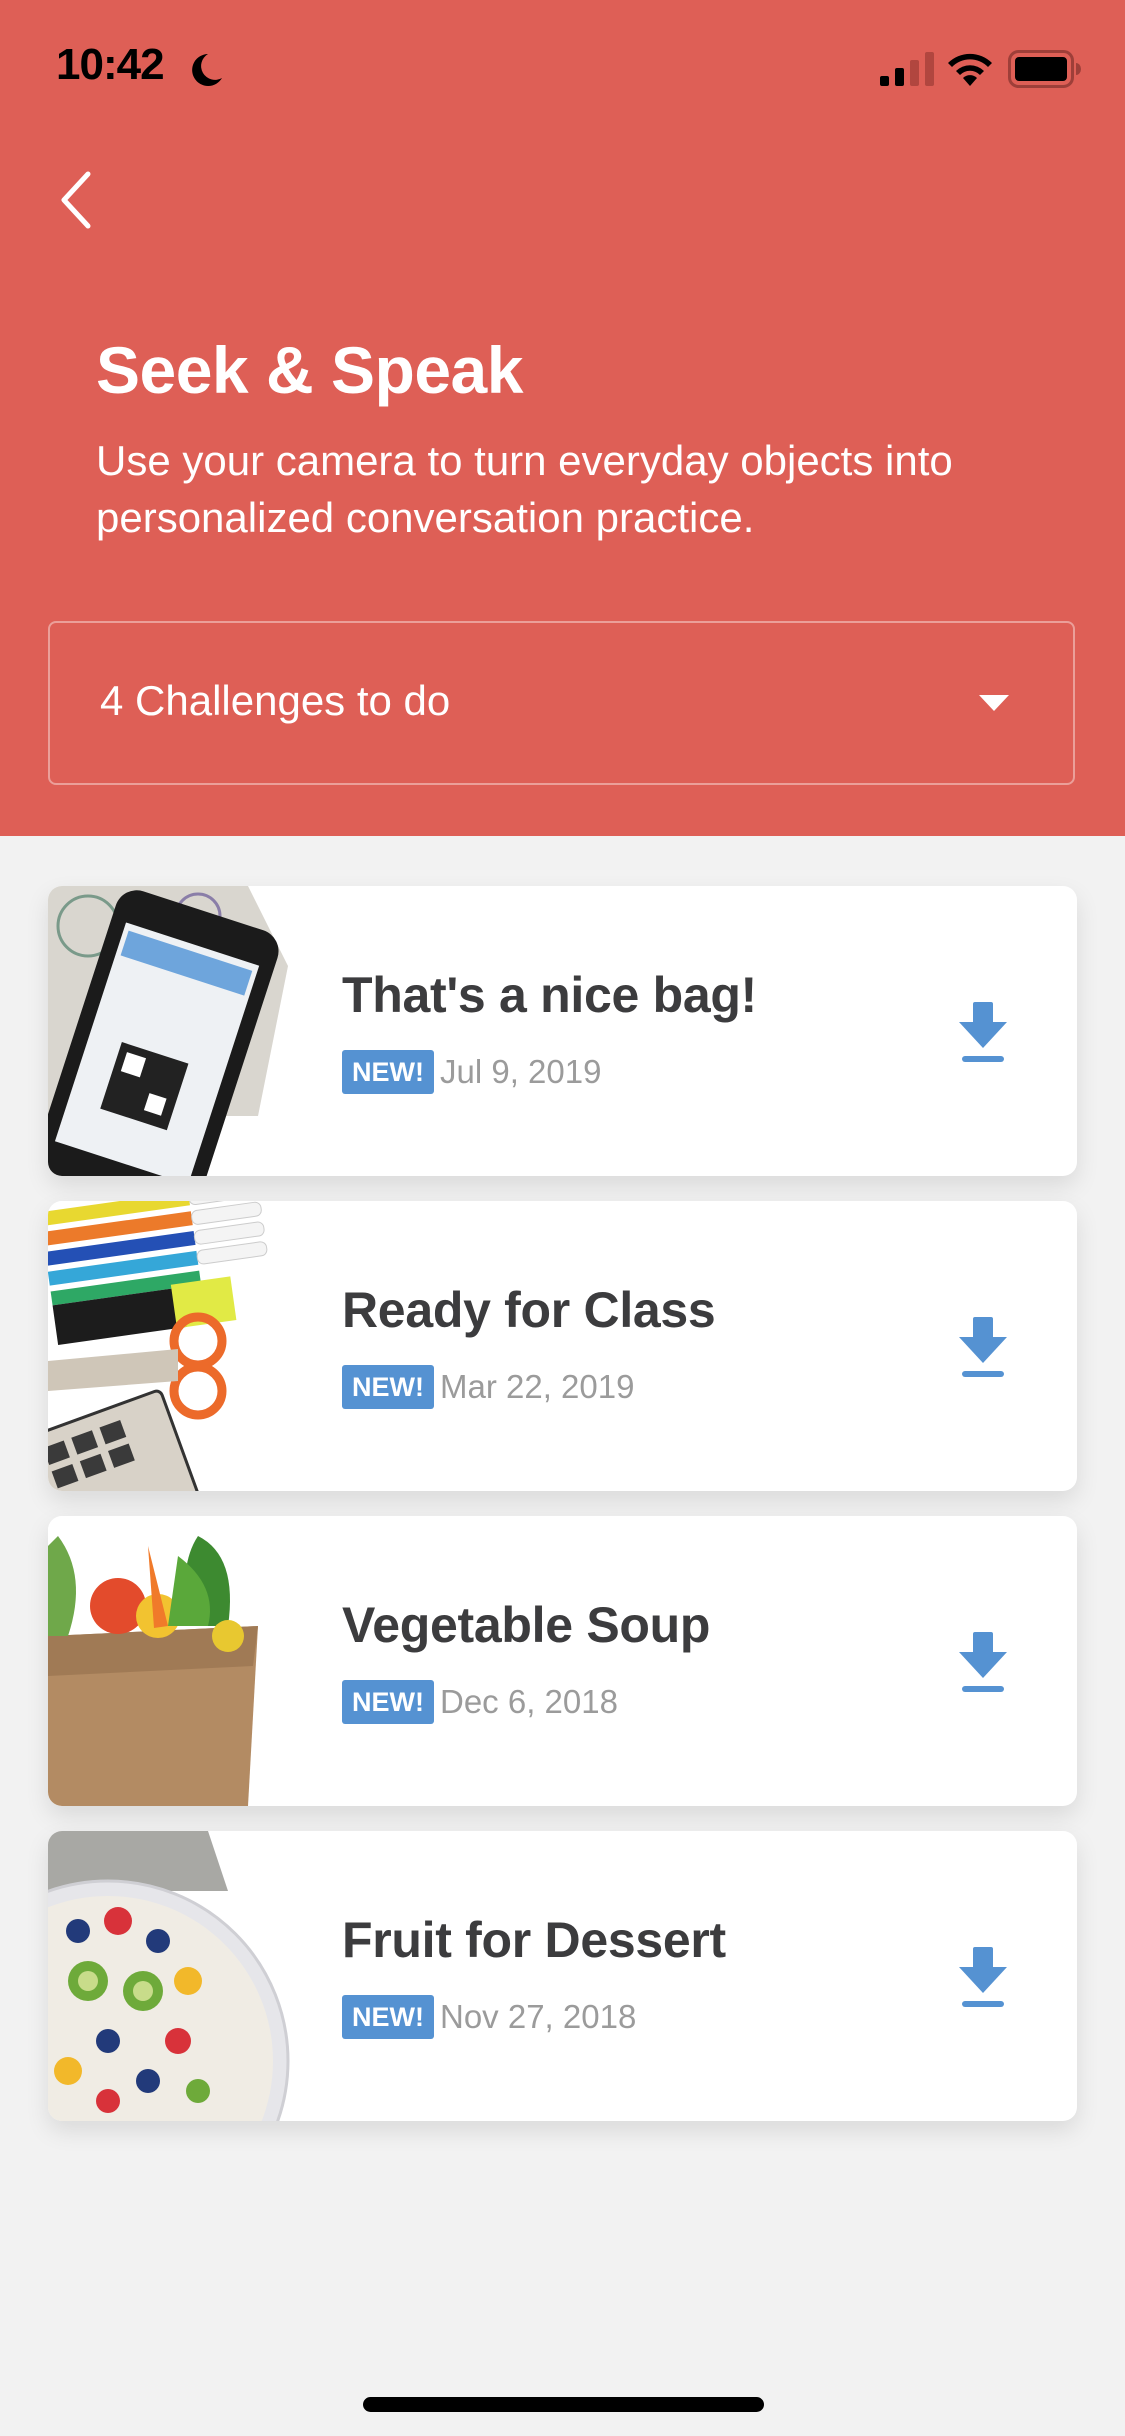 The height and width of the screenshot is (2436, 1125). What do you see at coordinates (309, 370) in the screenshot?
I see `page-title: Seek & Speak` at bounding box center [309, 370].